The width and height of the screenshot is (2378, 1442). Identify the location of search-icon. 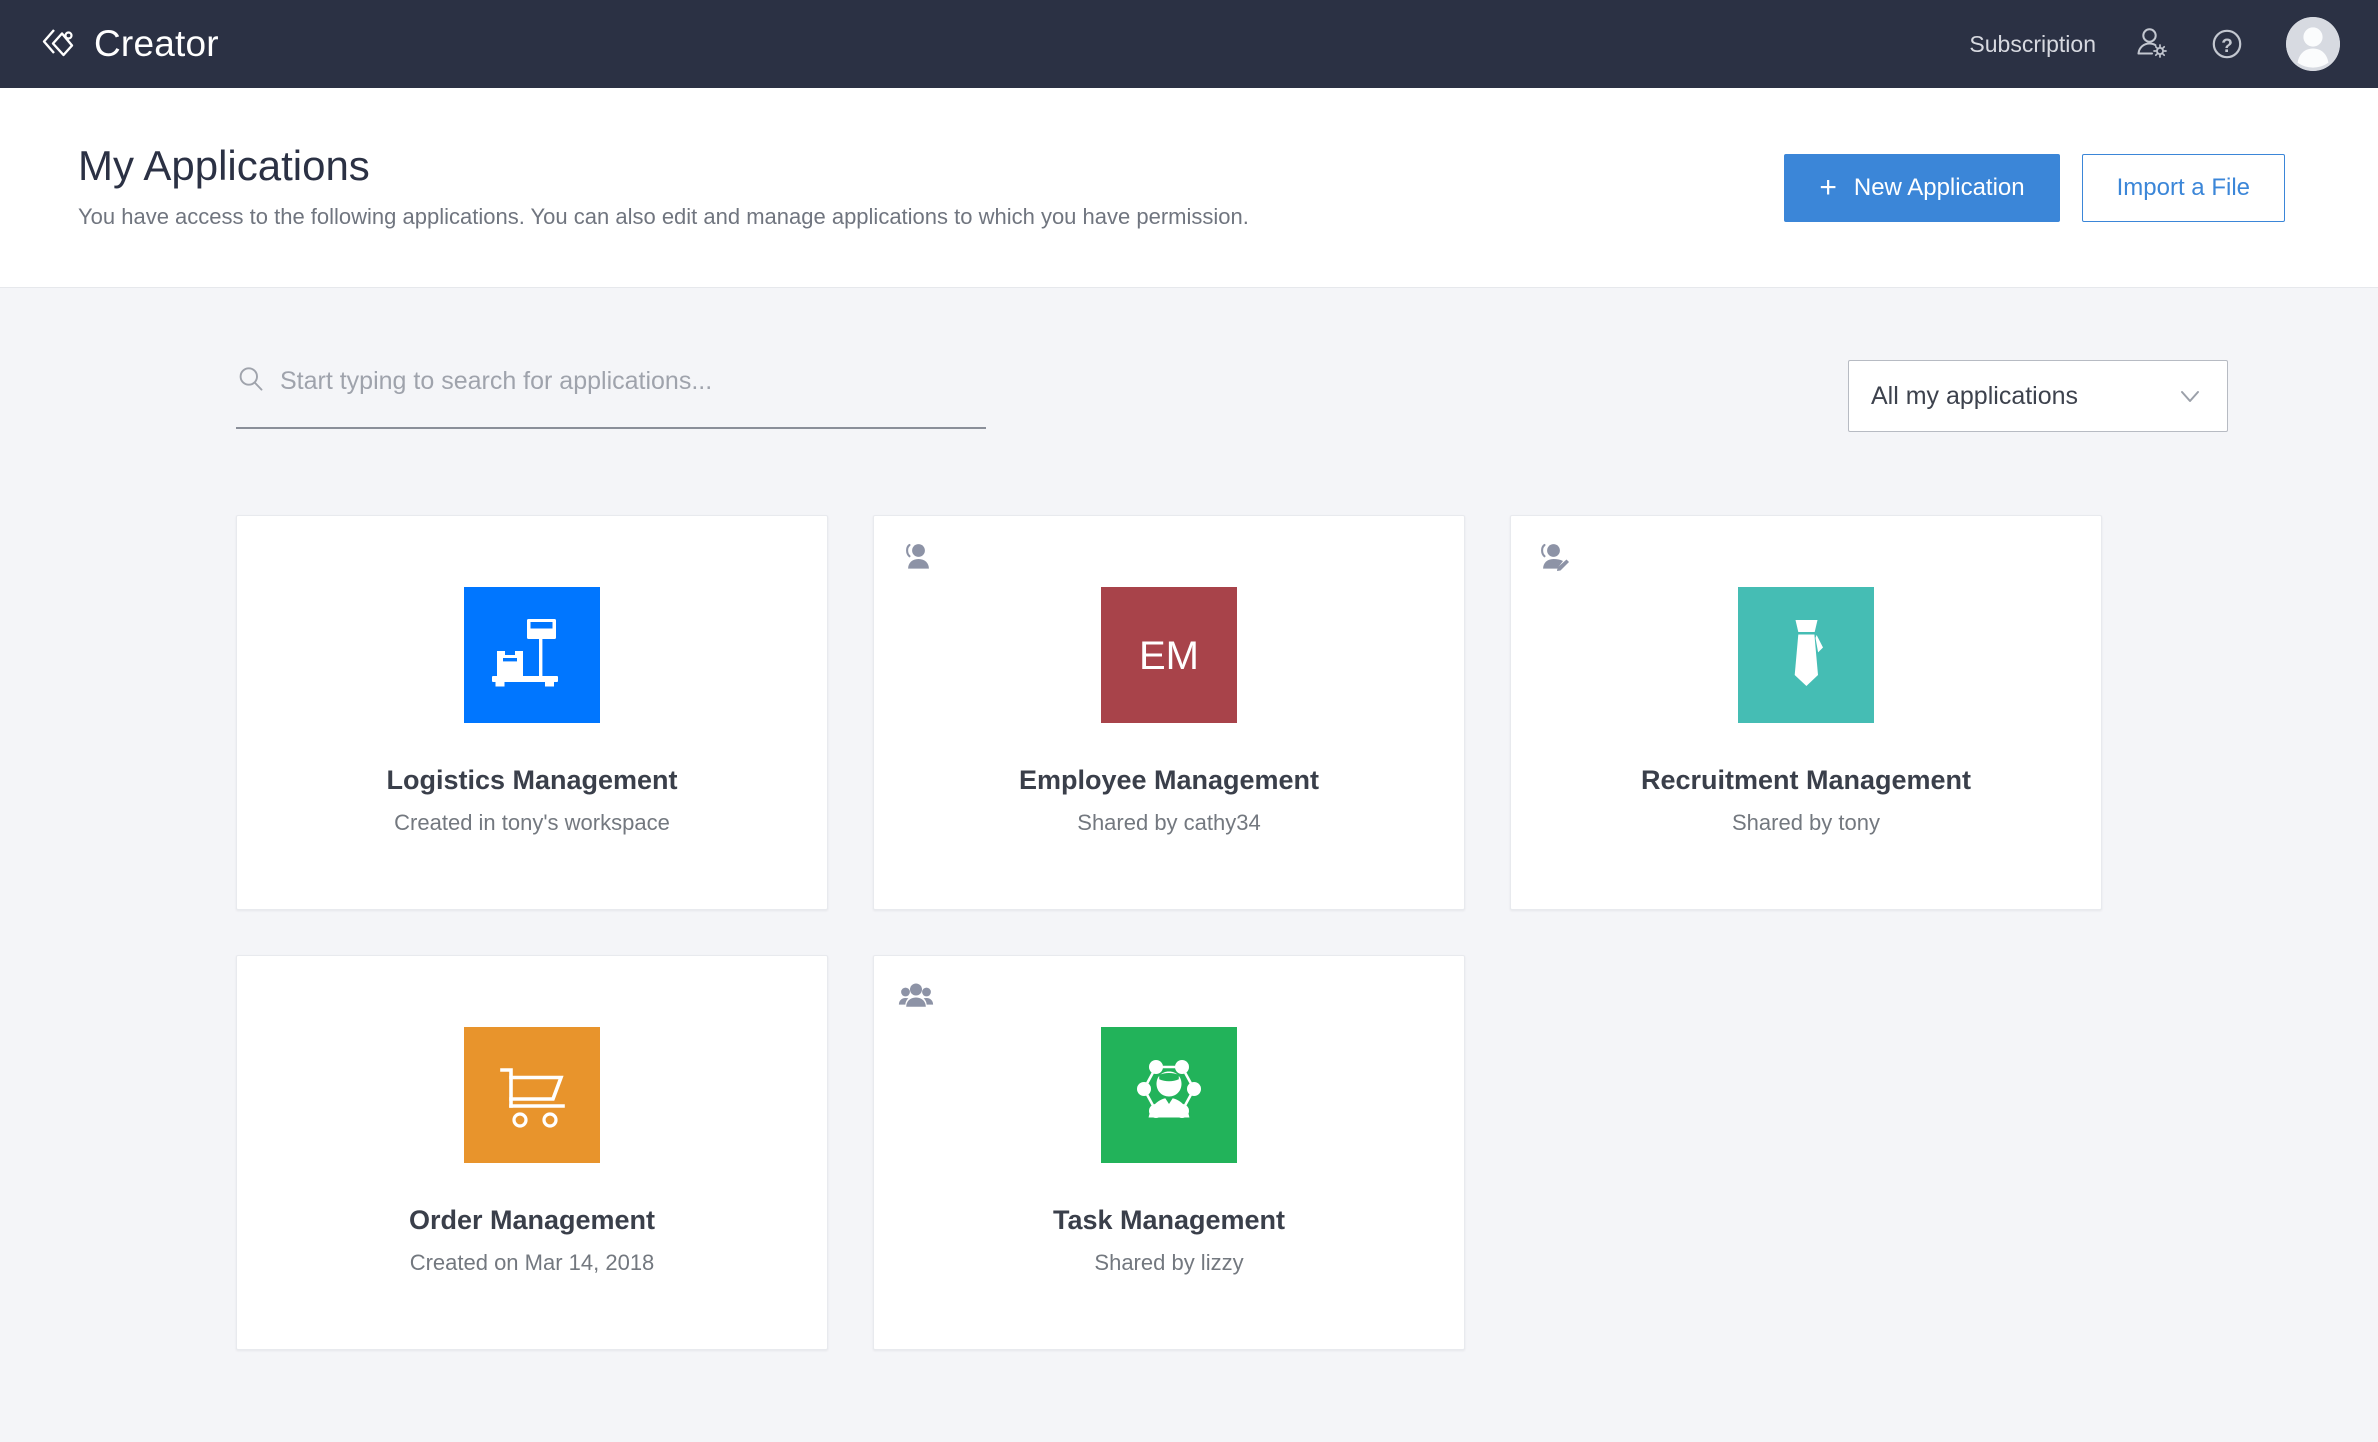
(251, 381).